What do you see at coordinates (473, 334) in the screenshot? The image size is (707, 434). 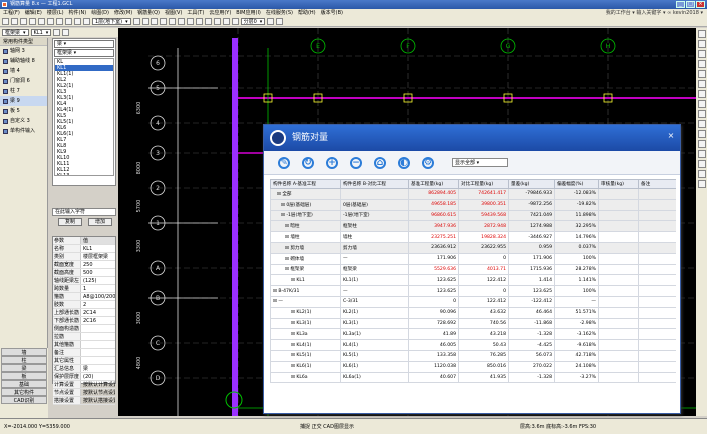 I see `table-row: ⊟ KL3a KL3a(1) 41.89 43.218 -1.328 -3.162%` at bounding box center [473, 334].